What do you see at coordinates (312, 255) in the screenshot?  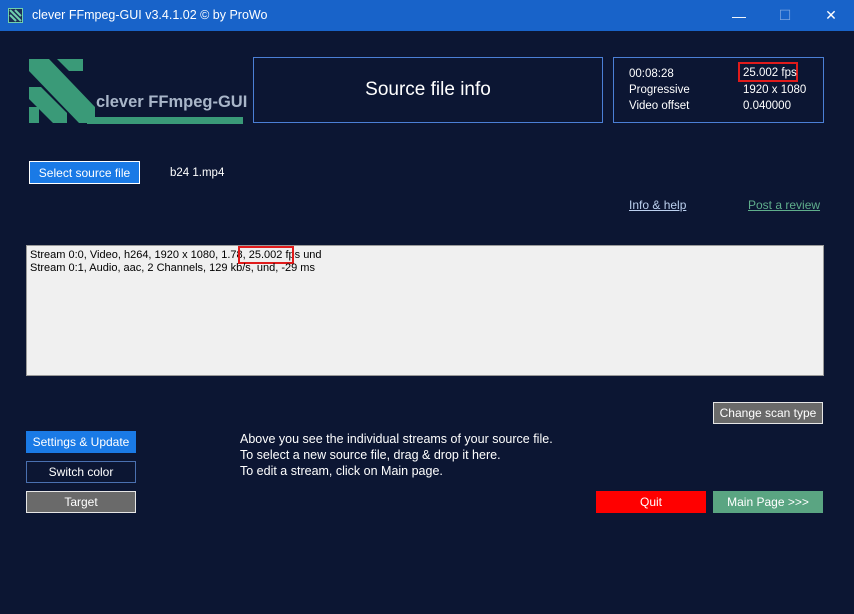 I see `stream-video-suffix: und` at bounding box center [312, 255].